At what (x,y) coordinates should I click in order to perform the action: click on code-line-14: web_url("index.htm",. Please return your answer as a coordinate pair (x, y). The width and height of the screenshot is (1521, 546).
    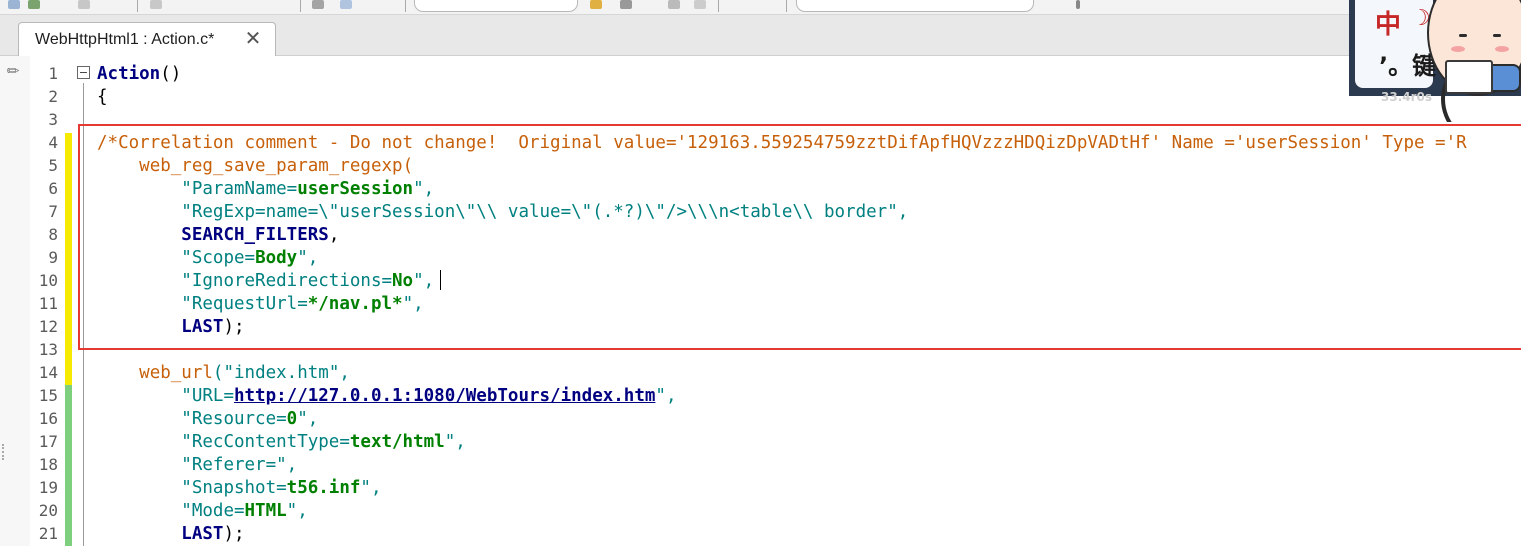
    Looking at the image, I should click on (223, 373).